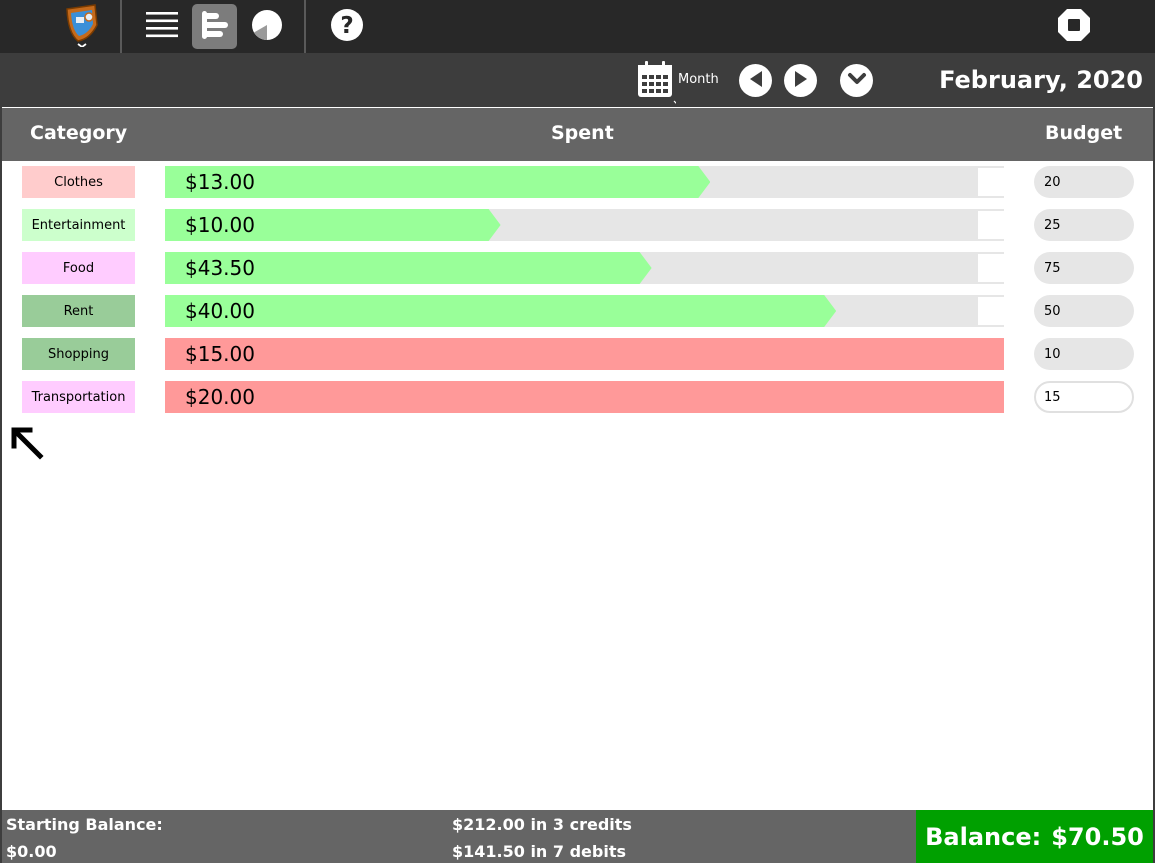  I want to click on help-button: ?, so click(347, 26).